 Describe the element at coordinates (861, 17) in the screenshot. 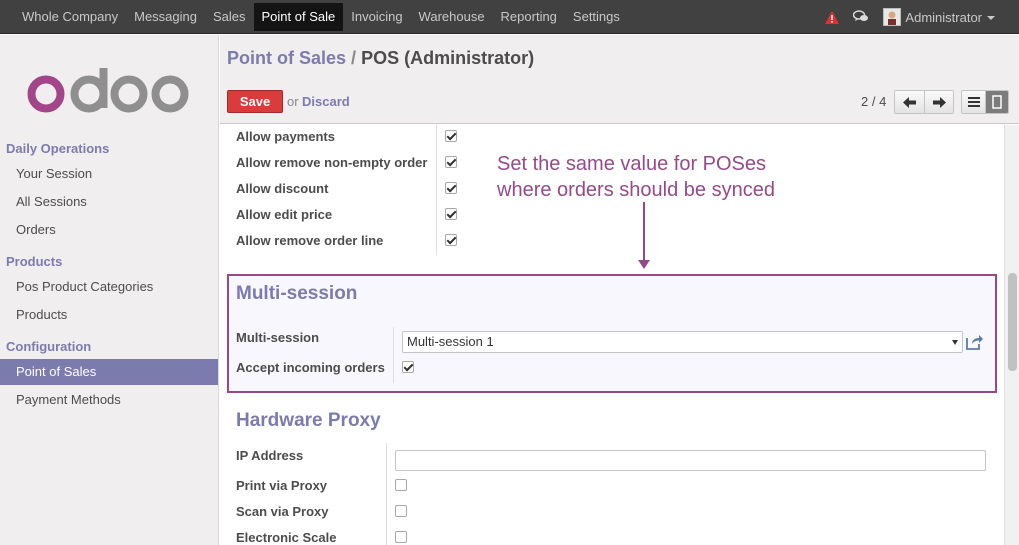

I see `chat-icon` at that location.